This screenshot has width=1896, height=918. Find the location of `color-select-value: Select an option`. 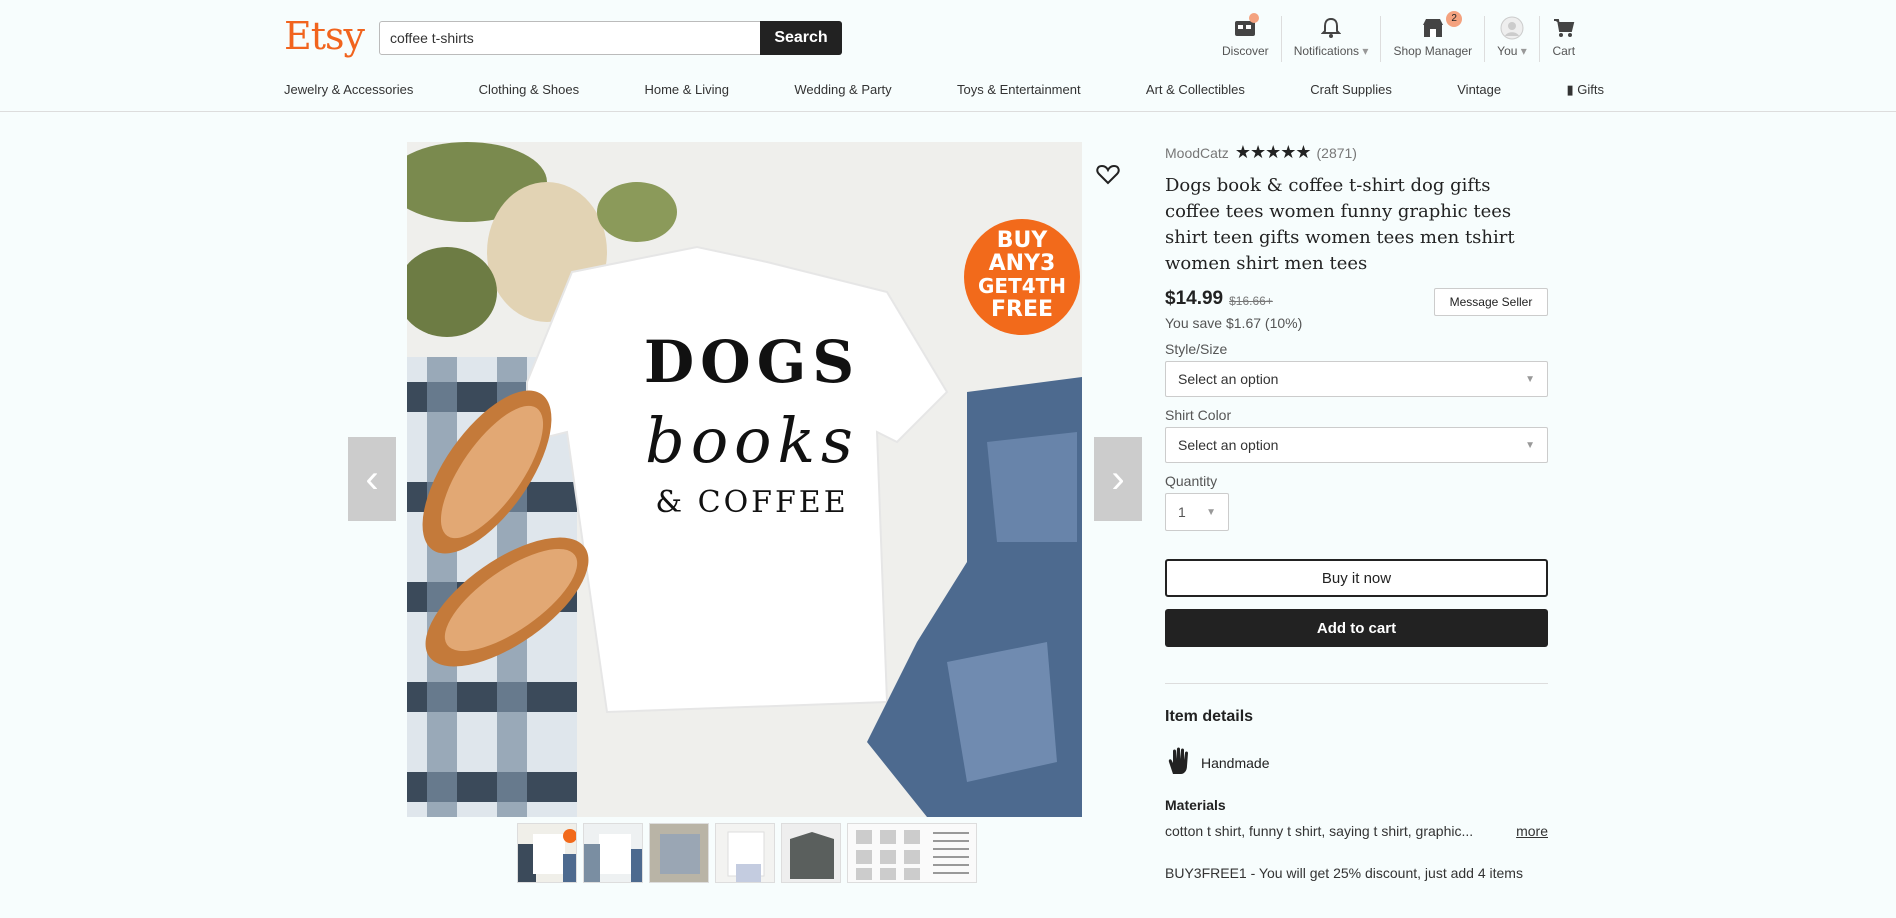

color-select-value: Select an option is located at coordinates (1228, 445).